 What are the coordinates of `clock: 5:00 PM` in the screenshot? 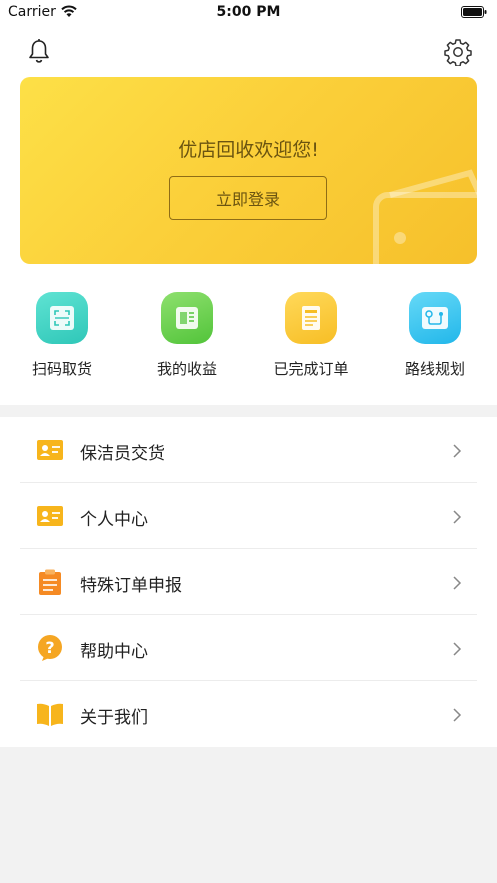 It's located at (248, 12).